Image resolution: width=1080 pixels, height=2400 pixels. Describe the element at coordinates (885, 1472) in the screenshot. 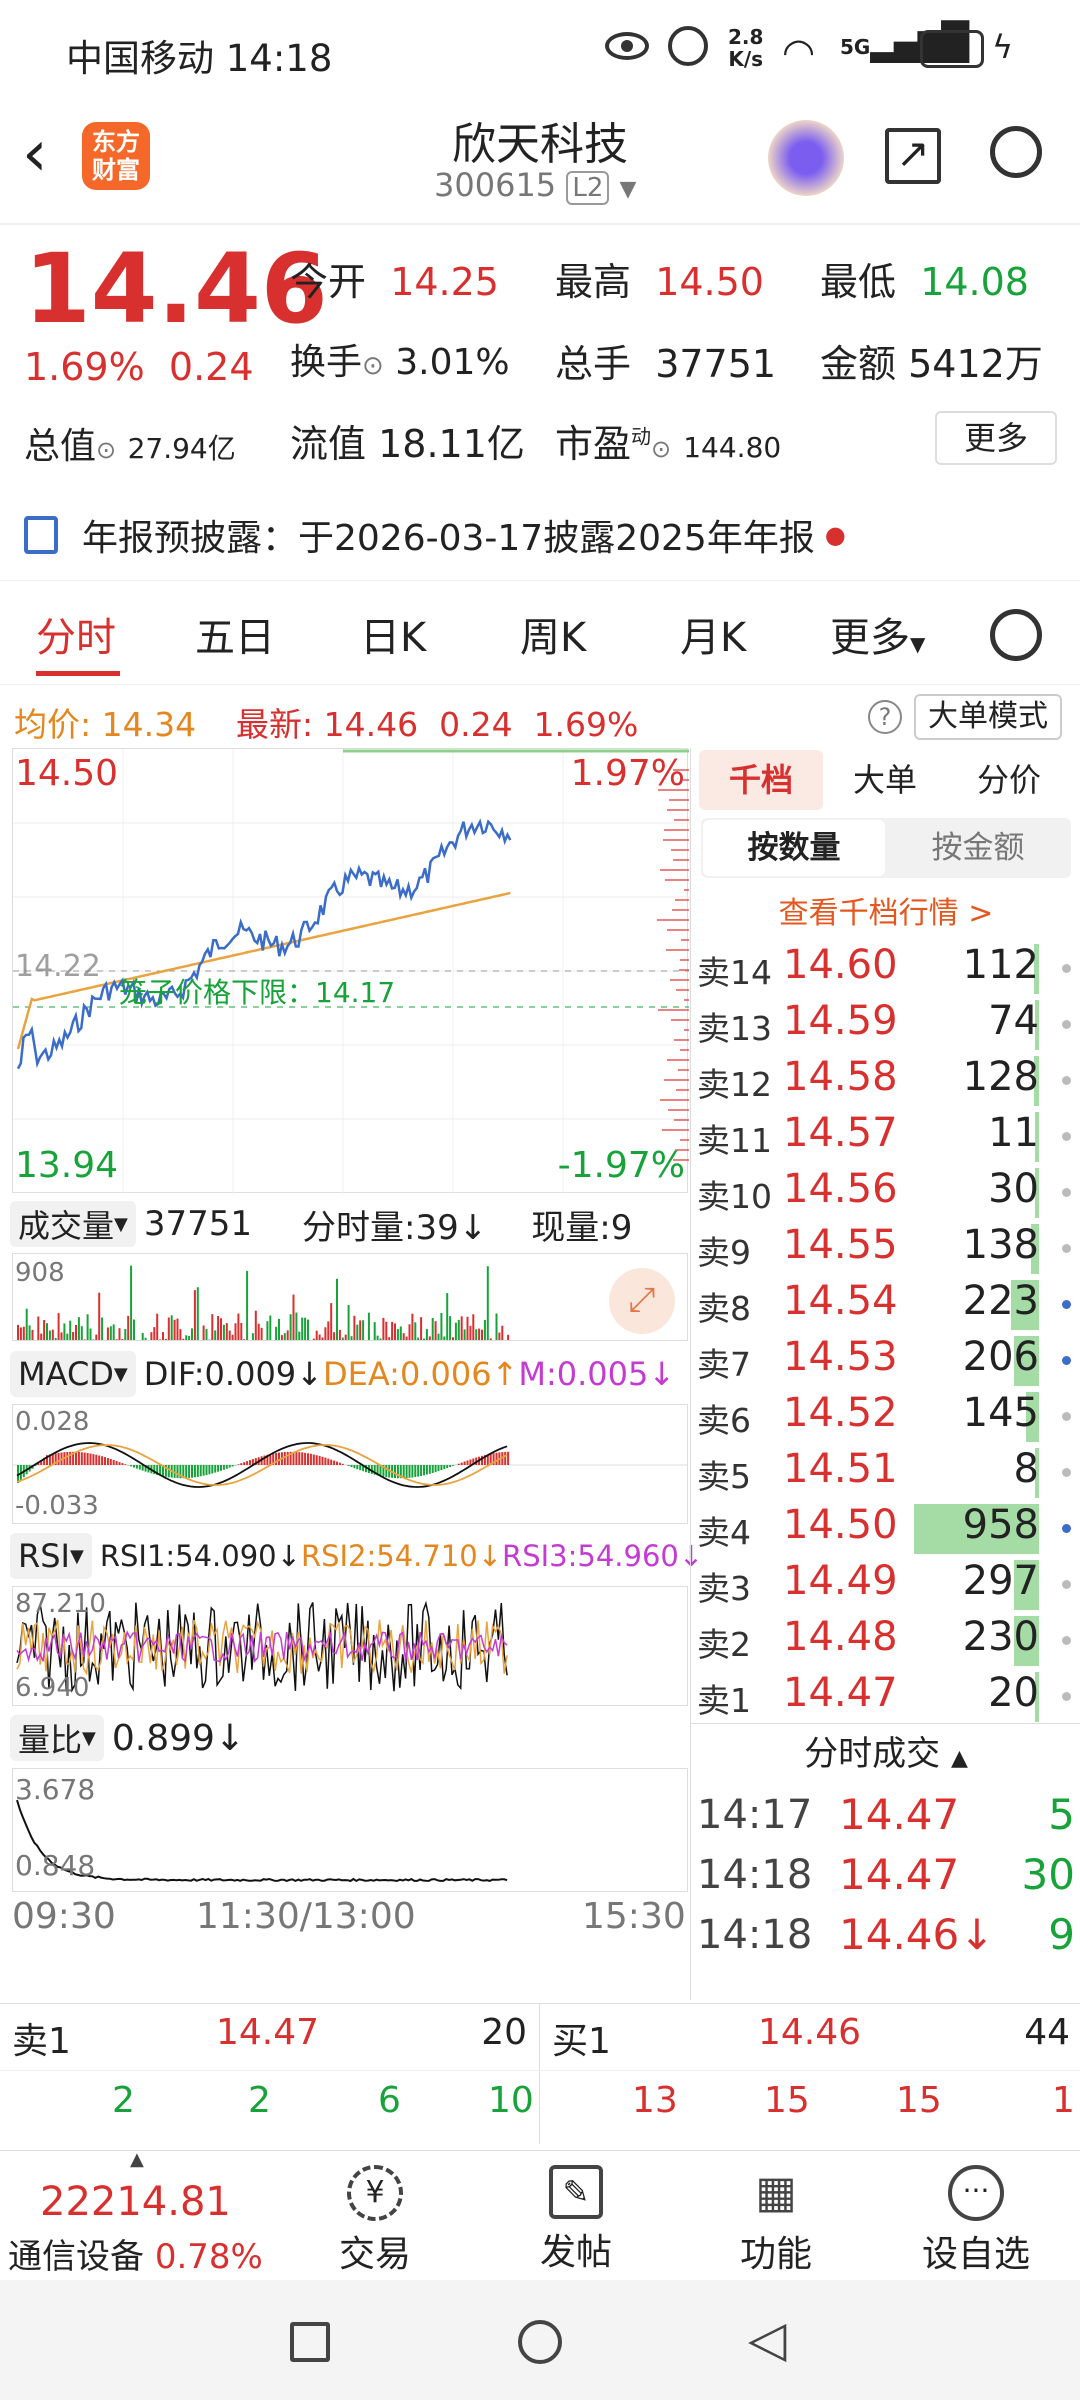

I see `ask-row: 卖5 14.51 8` at that location.